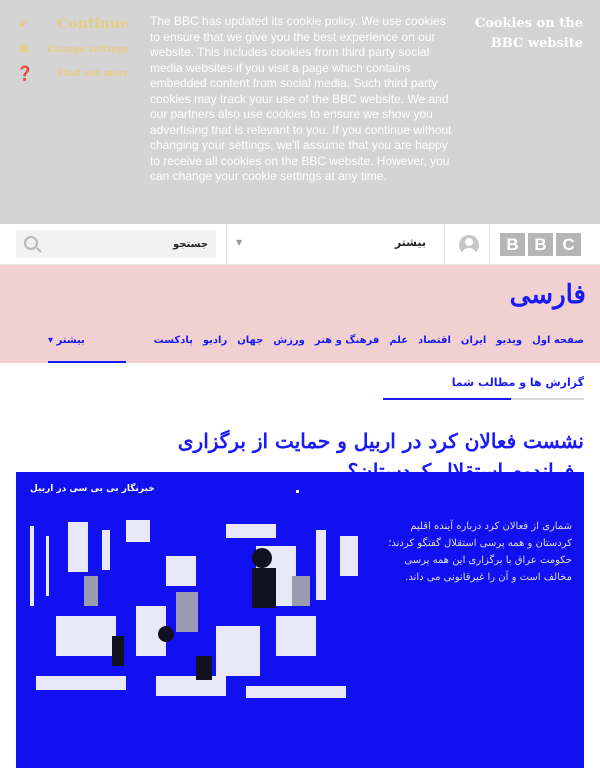  What do you see at coordinates (51, 340) in the screenshot?
I see `chevron-down-icon: ▾` at bounding box center [51, 340].